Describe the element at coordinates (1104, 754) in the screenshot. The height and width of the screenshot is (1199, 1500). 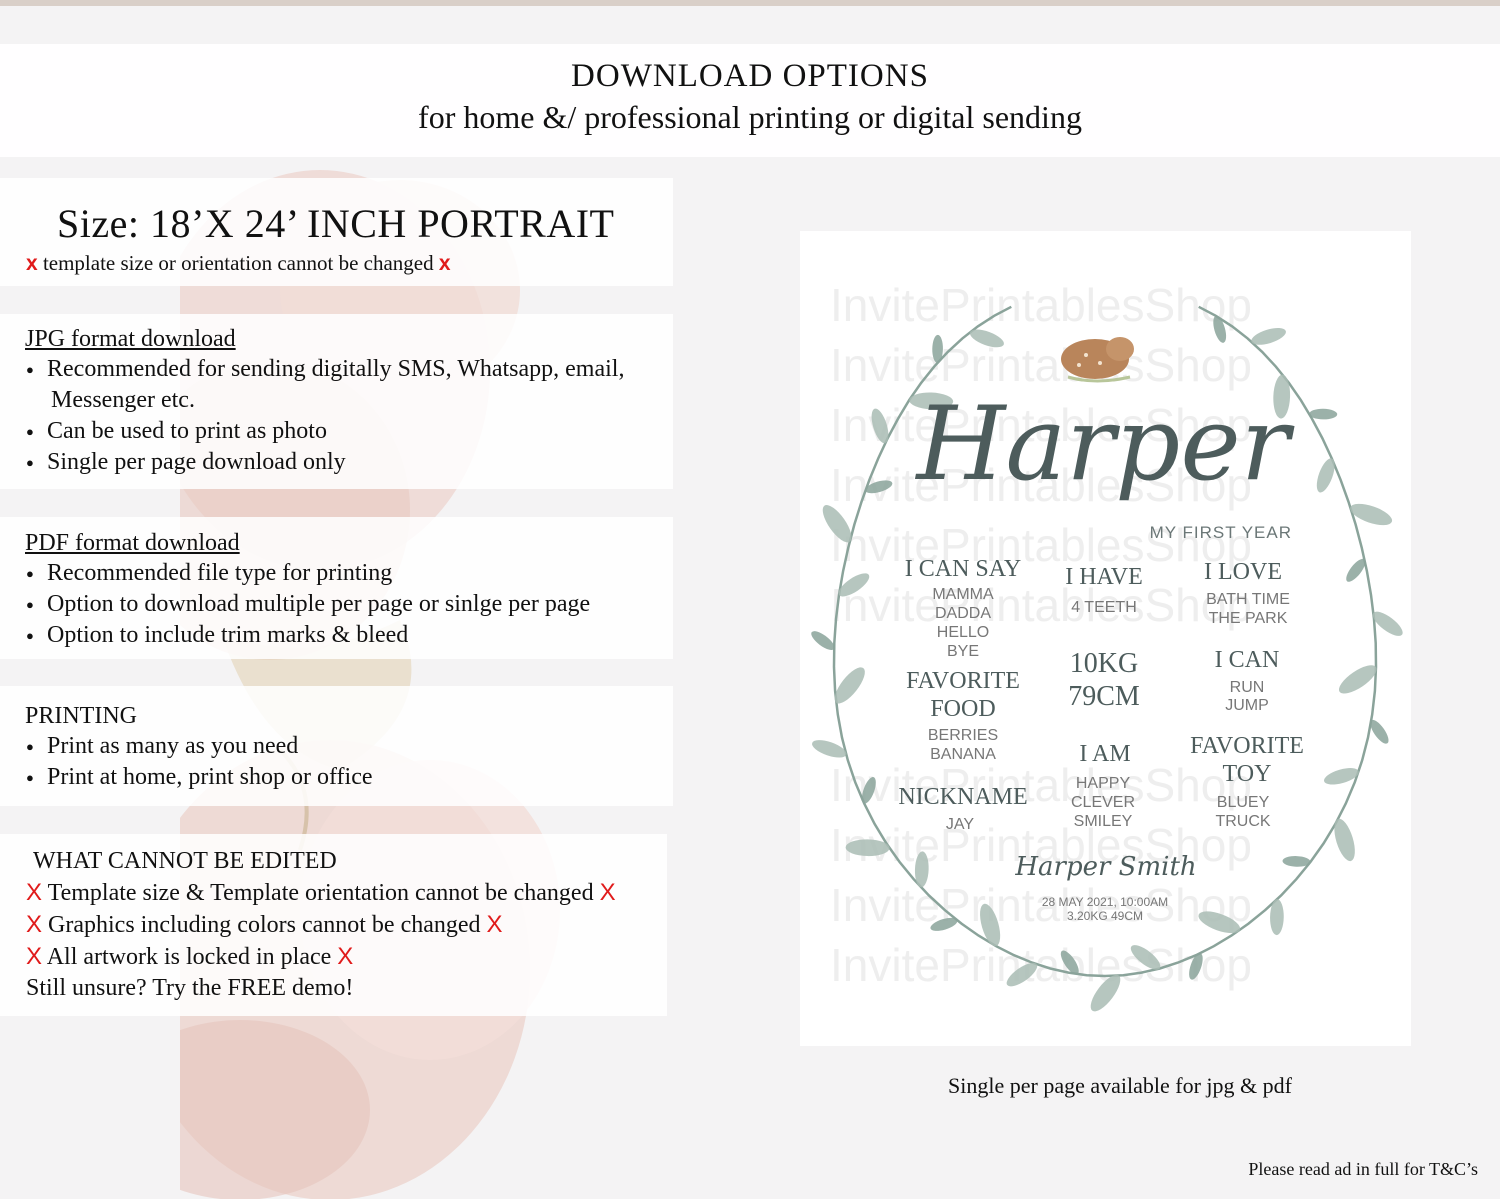
I see `am-title: I AM` at that location.